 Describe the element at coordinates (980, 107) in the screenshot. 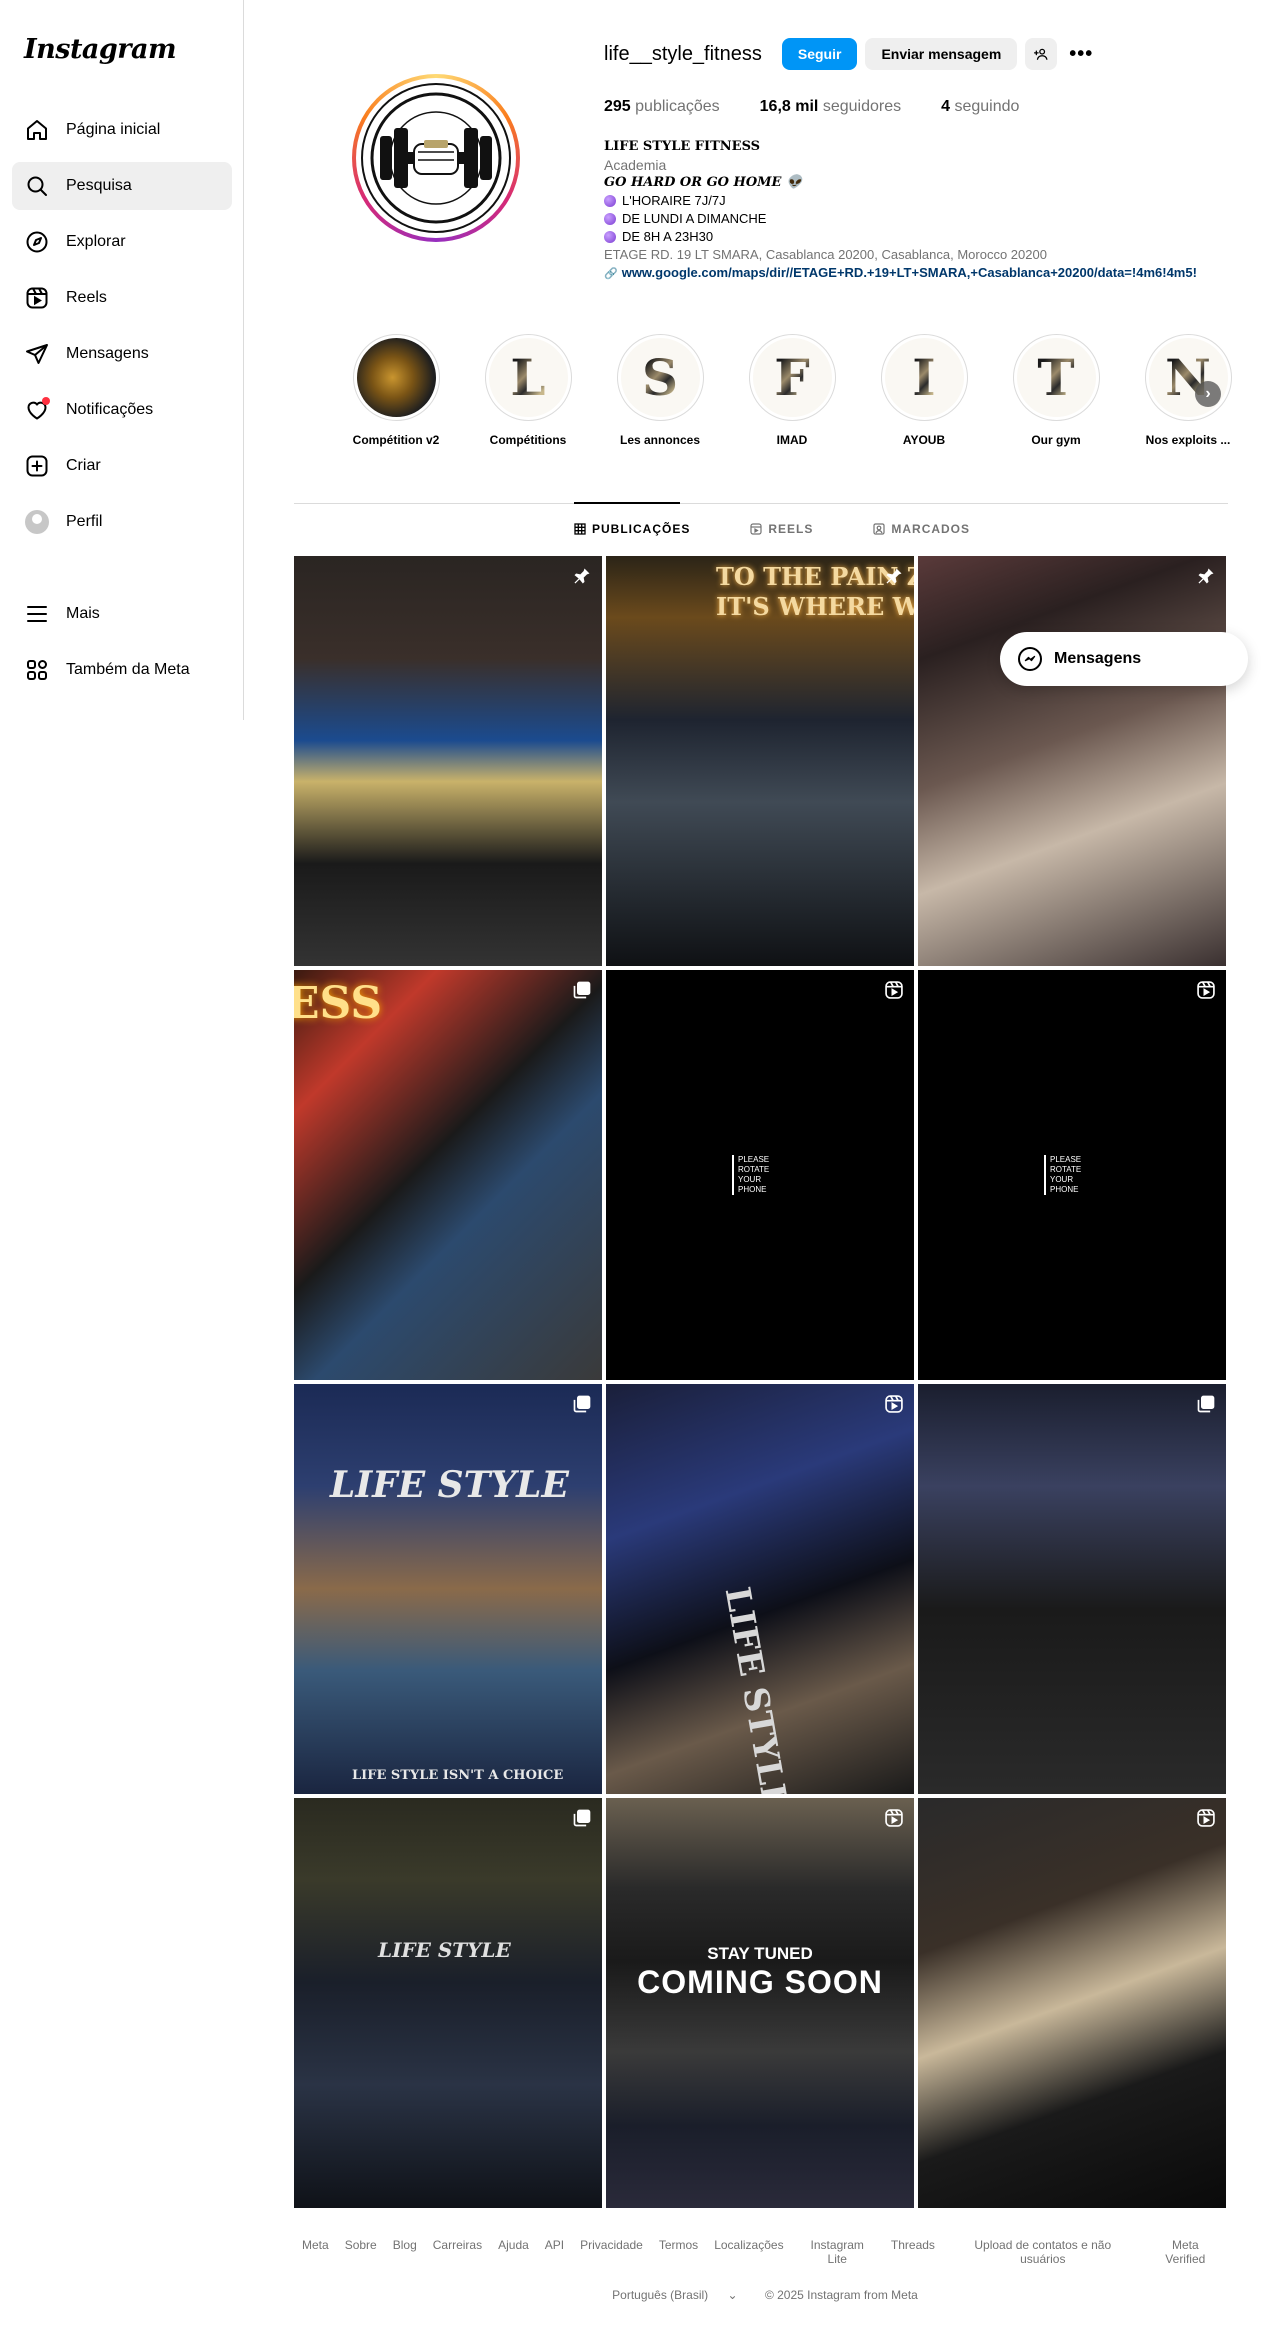

I see `following-count: 4 seguindo` at that location.